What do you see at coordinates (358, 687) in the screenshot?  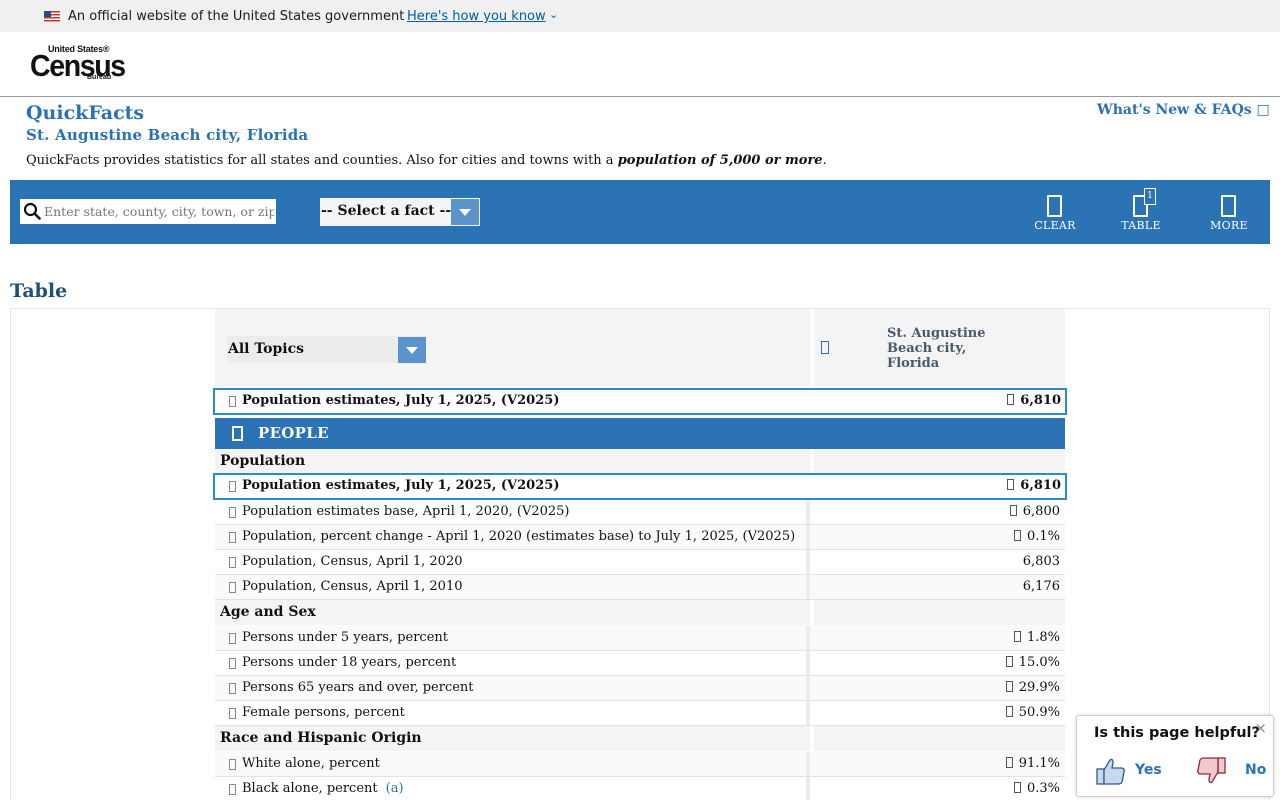 I see `row-label: Persons 65 years and over, percent` at bounding box center [358, 687].